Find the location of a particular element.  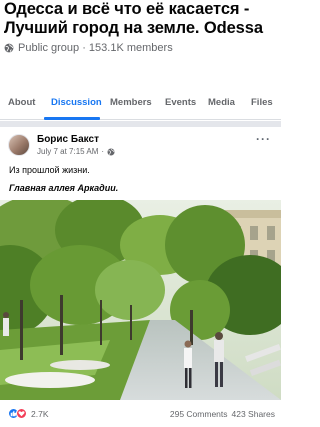

post-footer: 2.7K 295 Comments 423 Shares is located at coordinates (140, 415).